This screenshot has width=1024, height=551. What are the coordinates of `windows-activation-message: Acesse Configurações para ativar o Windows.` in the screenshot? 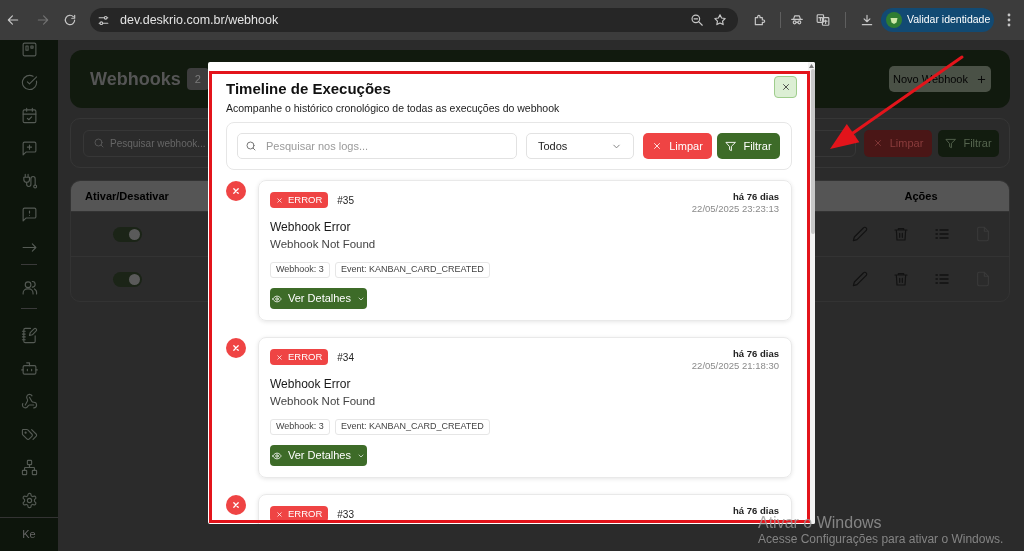 It's located at (881, 539).